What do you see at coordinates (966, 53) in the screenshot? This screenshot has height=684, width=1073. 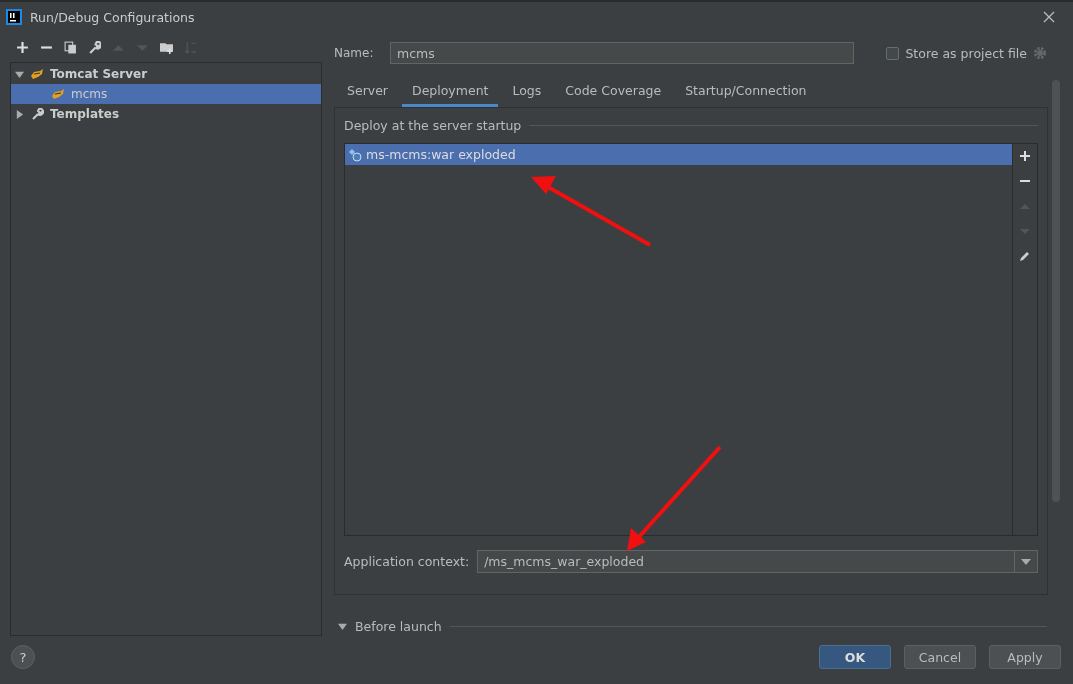 I see `store-as-project-file-label: Store as project file` at bounding box center [966, 53].